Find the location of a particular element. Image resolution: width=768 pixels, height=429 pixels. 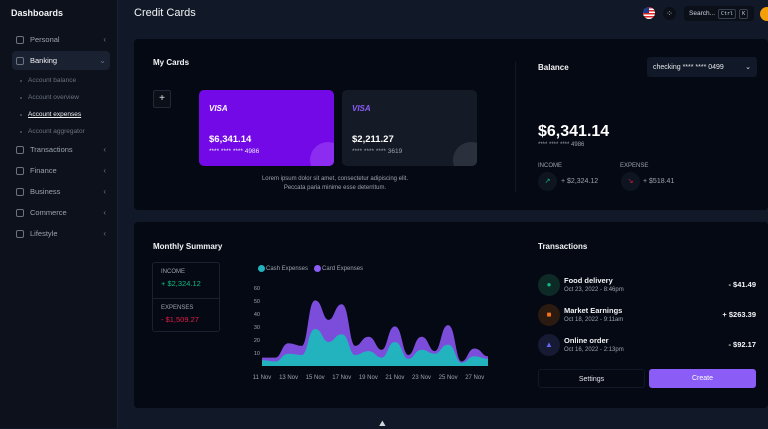

balance-title: Balance is located at coordinates (553, 67).